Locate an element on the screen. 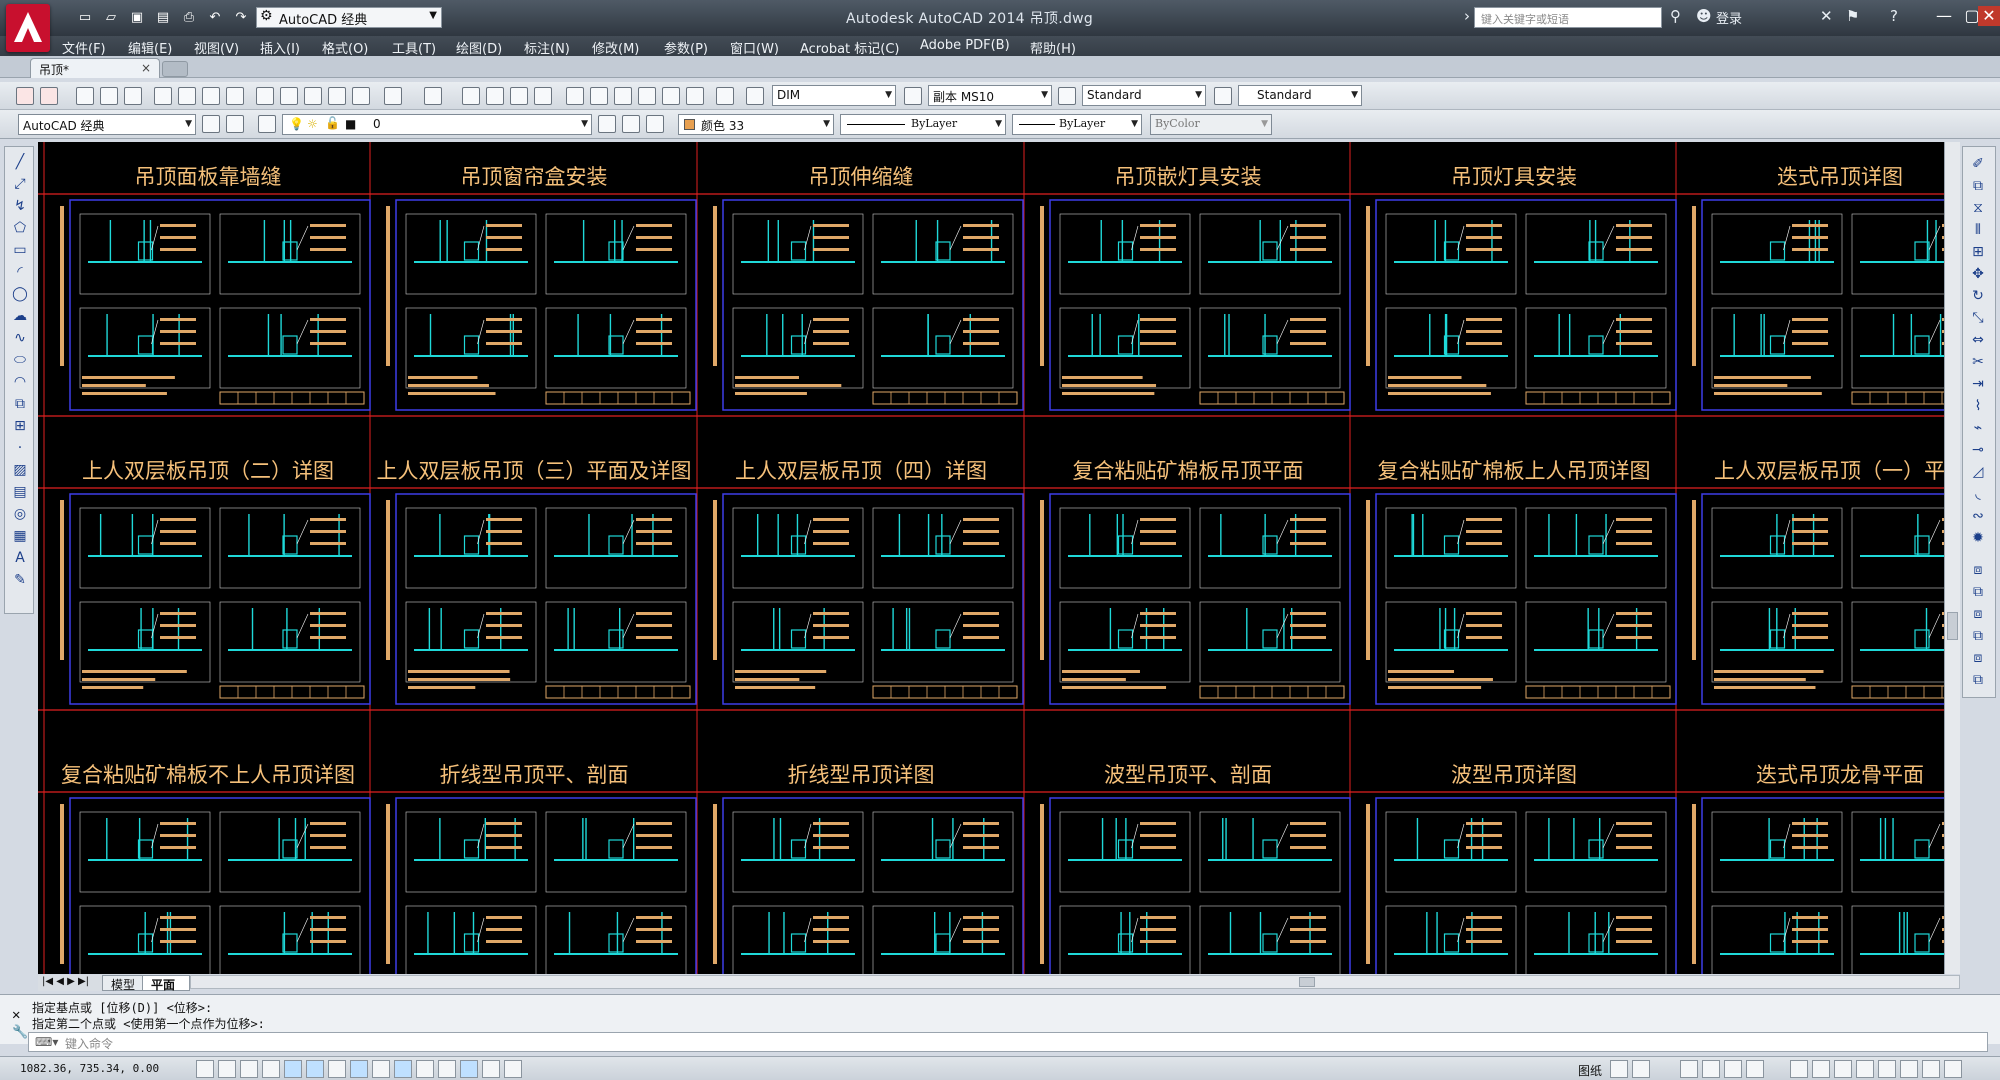 The width and height of the screenshot is (2000, 1080). showmotion-icon is located at coordinates (1755, 1069).